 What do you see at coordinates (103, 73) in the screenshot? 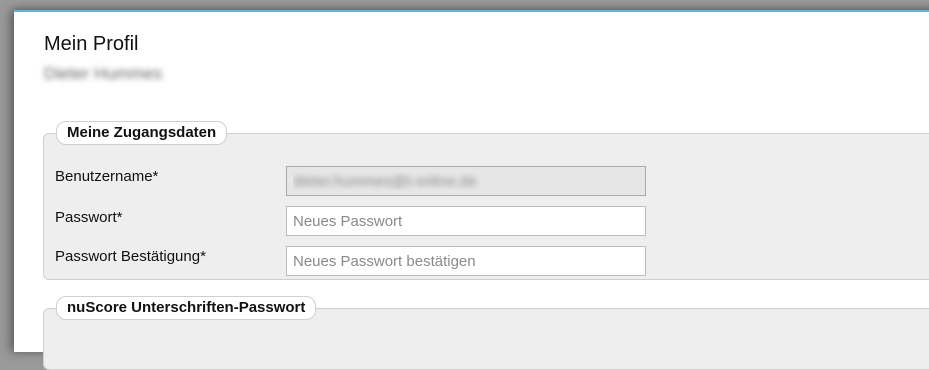
I see `user-name: Dieter Hummes` at bounding box center [103, 73].